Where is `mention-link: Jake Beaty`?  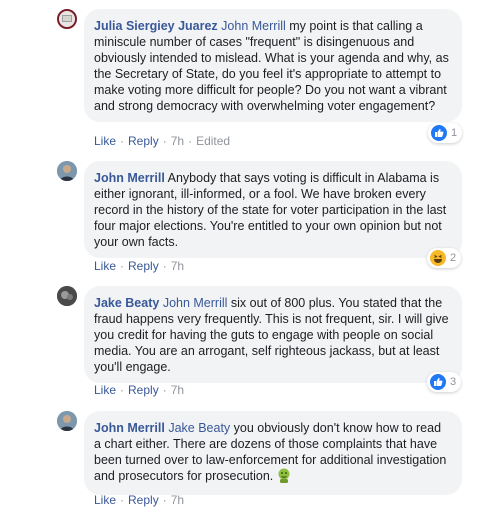 mention-link: Jake Beaty is located at coordinates (199, 428).